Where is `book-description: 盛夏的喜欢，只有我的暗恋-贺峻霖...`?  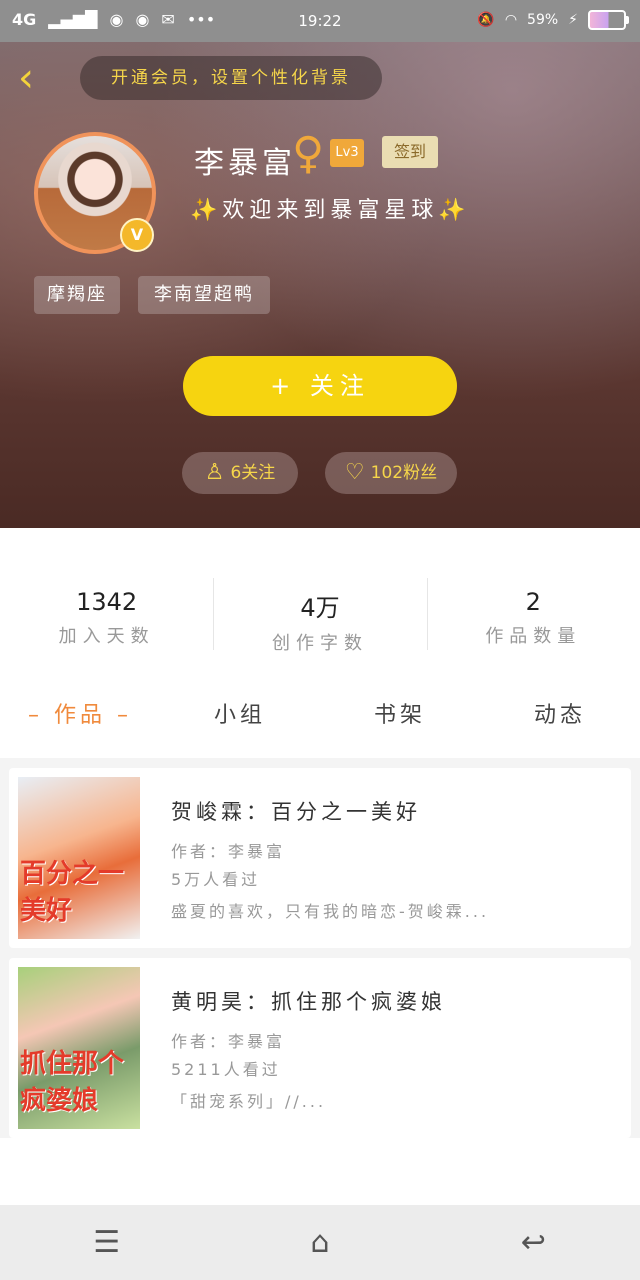
book-description: 盛夏的喜欢，只有我的暗恋-贺峻霖... is located at coordinates (330, 911).